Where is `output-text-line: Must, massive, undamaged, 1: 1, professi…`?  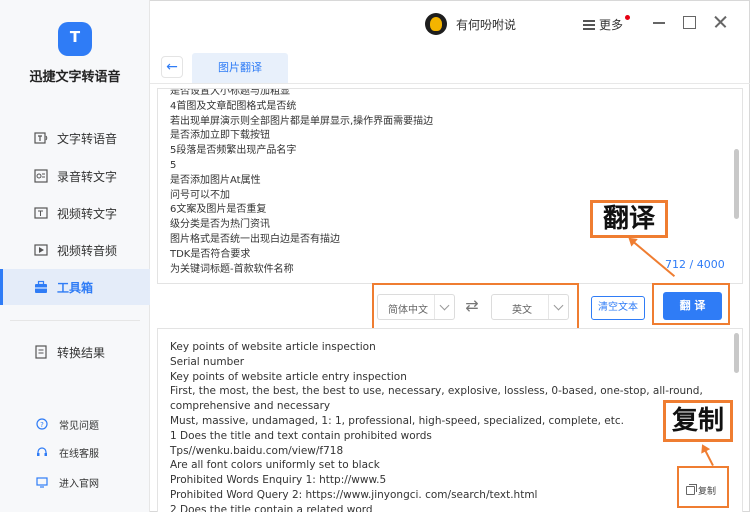
output-text-line: Must, massive, undamaged, 1: 1, professi… is located at coordinates (397, 420).